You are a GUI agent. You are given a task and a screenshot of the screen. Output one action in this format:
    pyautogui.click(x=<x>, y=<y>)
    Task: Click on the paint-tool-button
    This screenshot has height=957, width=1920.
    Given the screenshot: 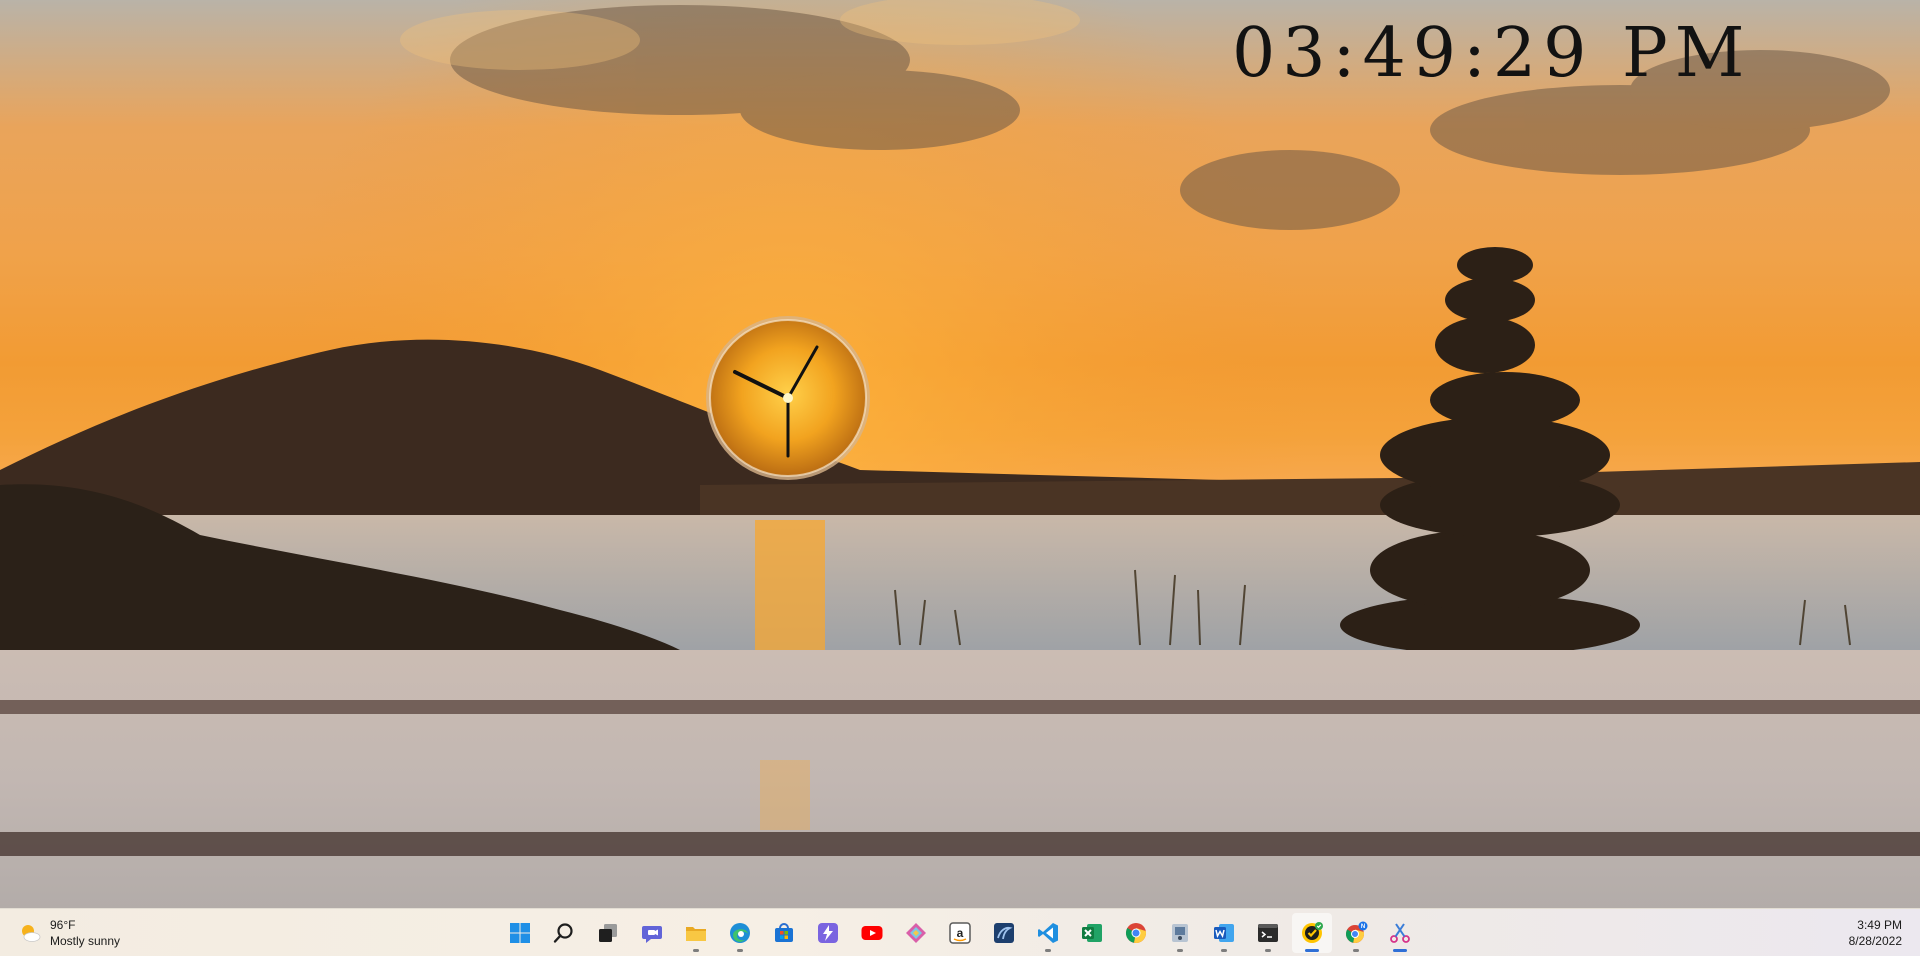 What is the action you would take?
    pyautogui.click(x=1180, y=933)
    